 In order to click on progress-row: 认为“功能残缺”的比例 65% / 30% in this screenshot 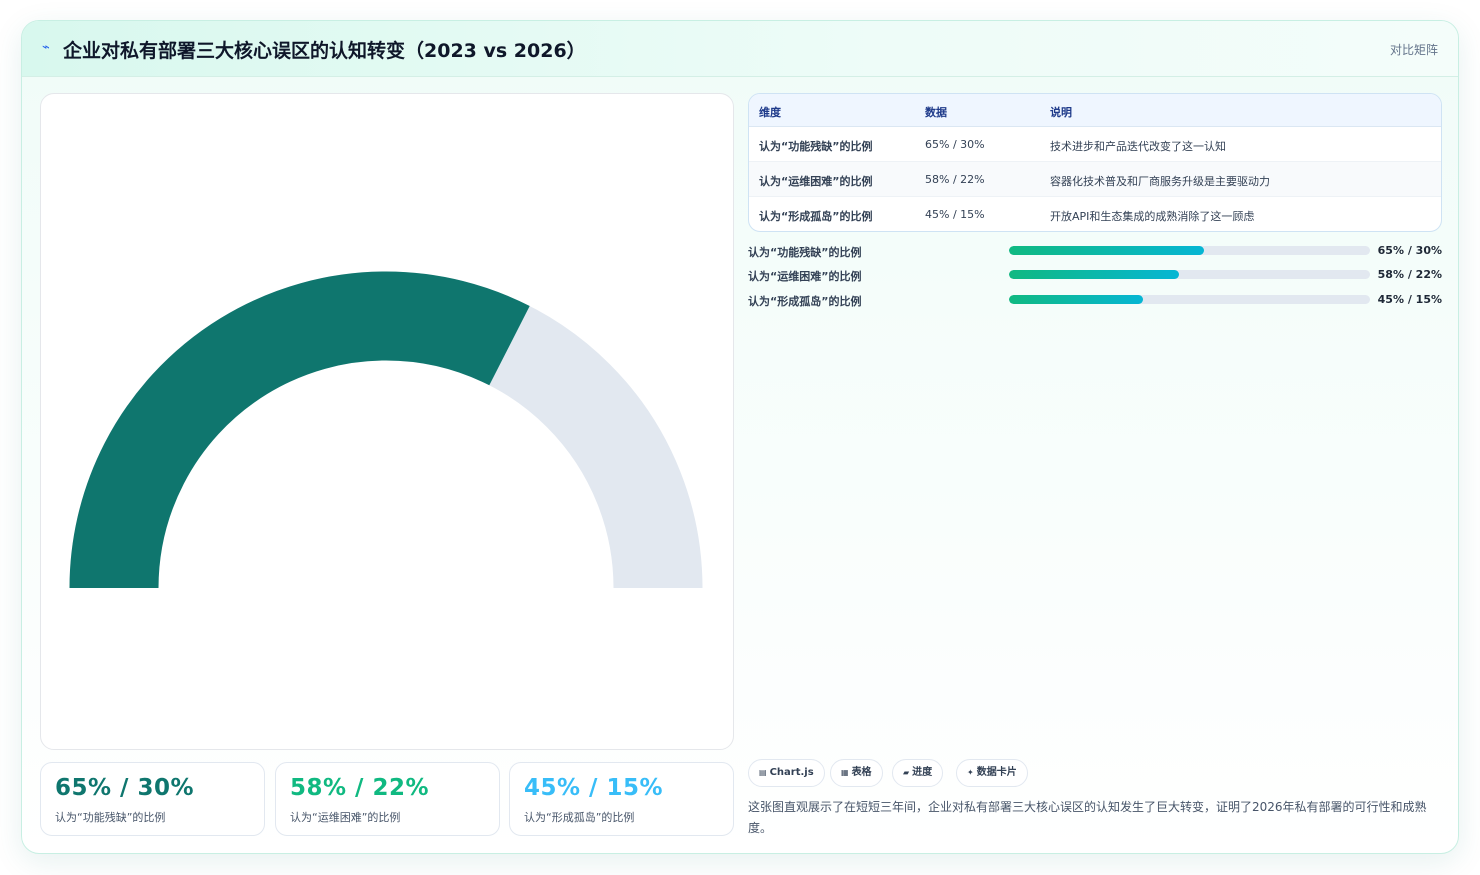, I will do `click(1095, 251)`.